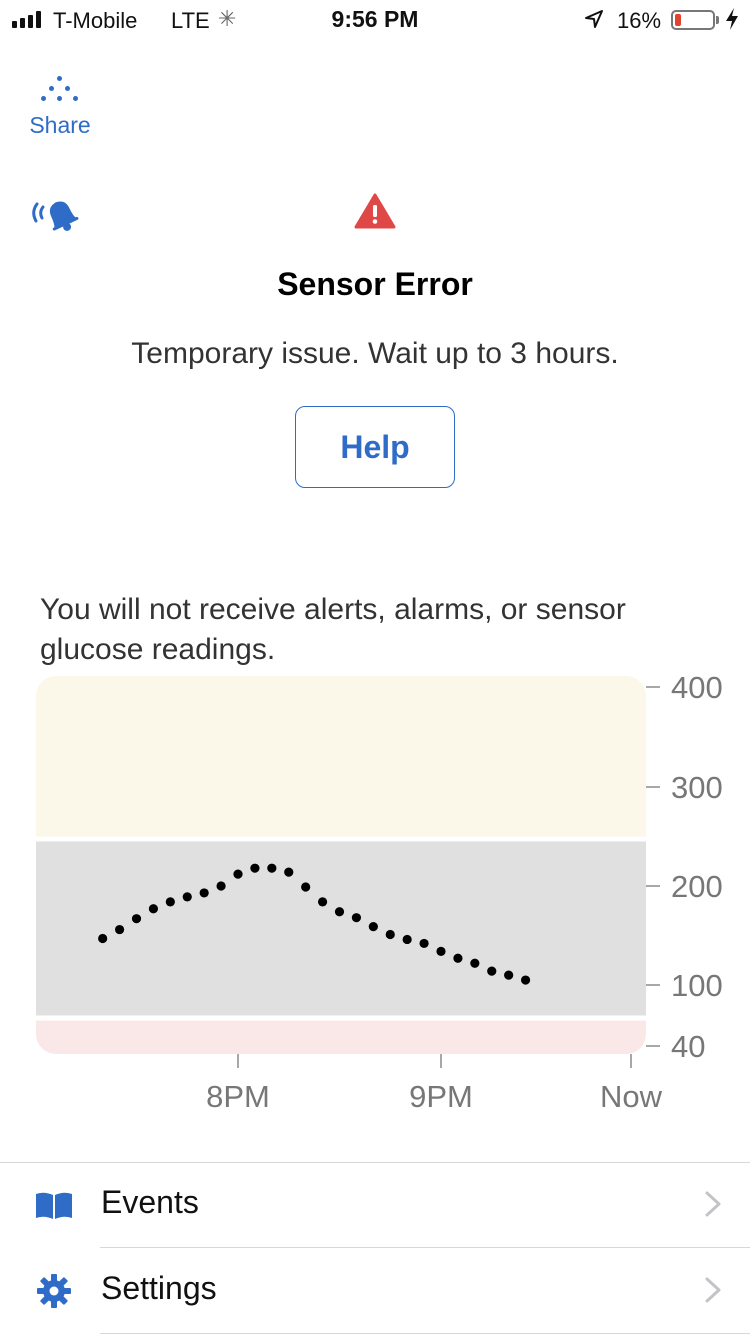 The width and height of the screenshot is (750, 1334). Describe the element at coordinates (697, 886) in the screenshot. I see `y-tick-label: 200` at that location.